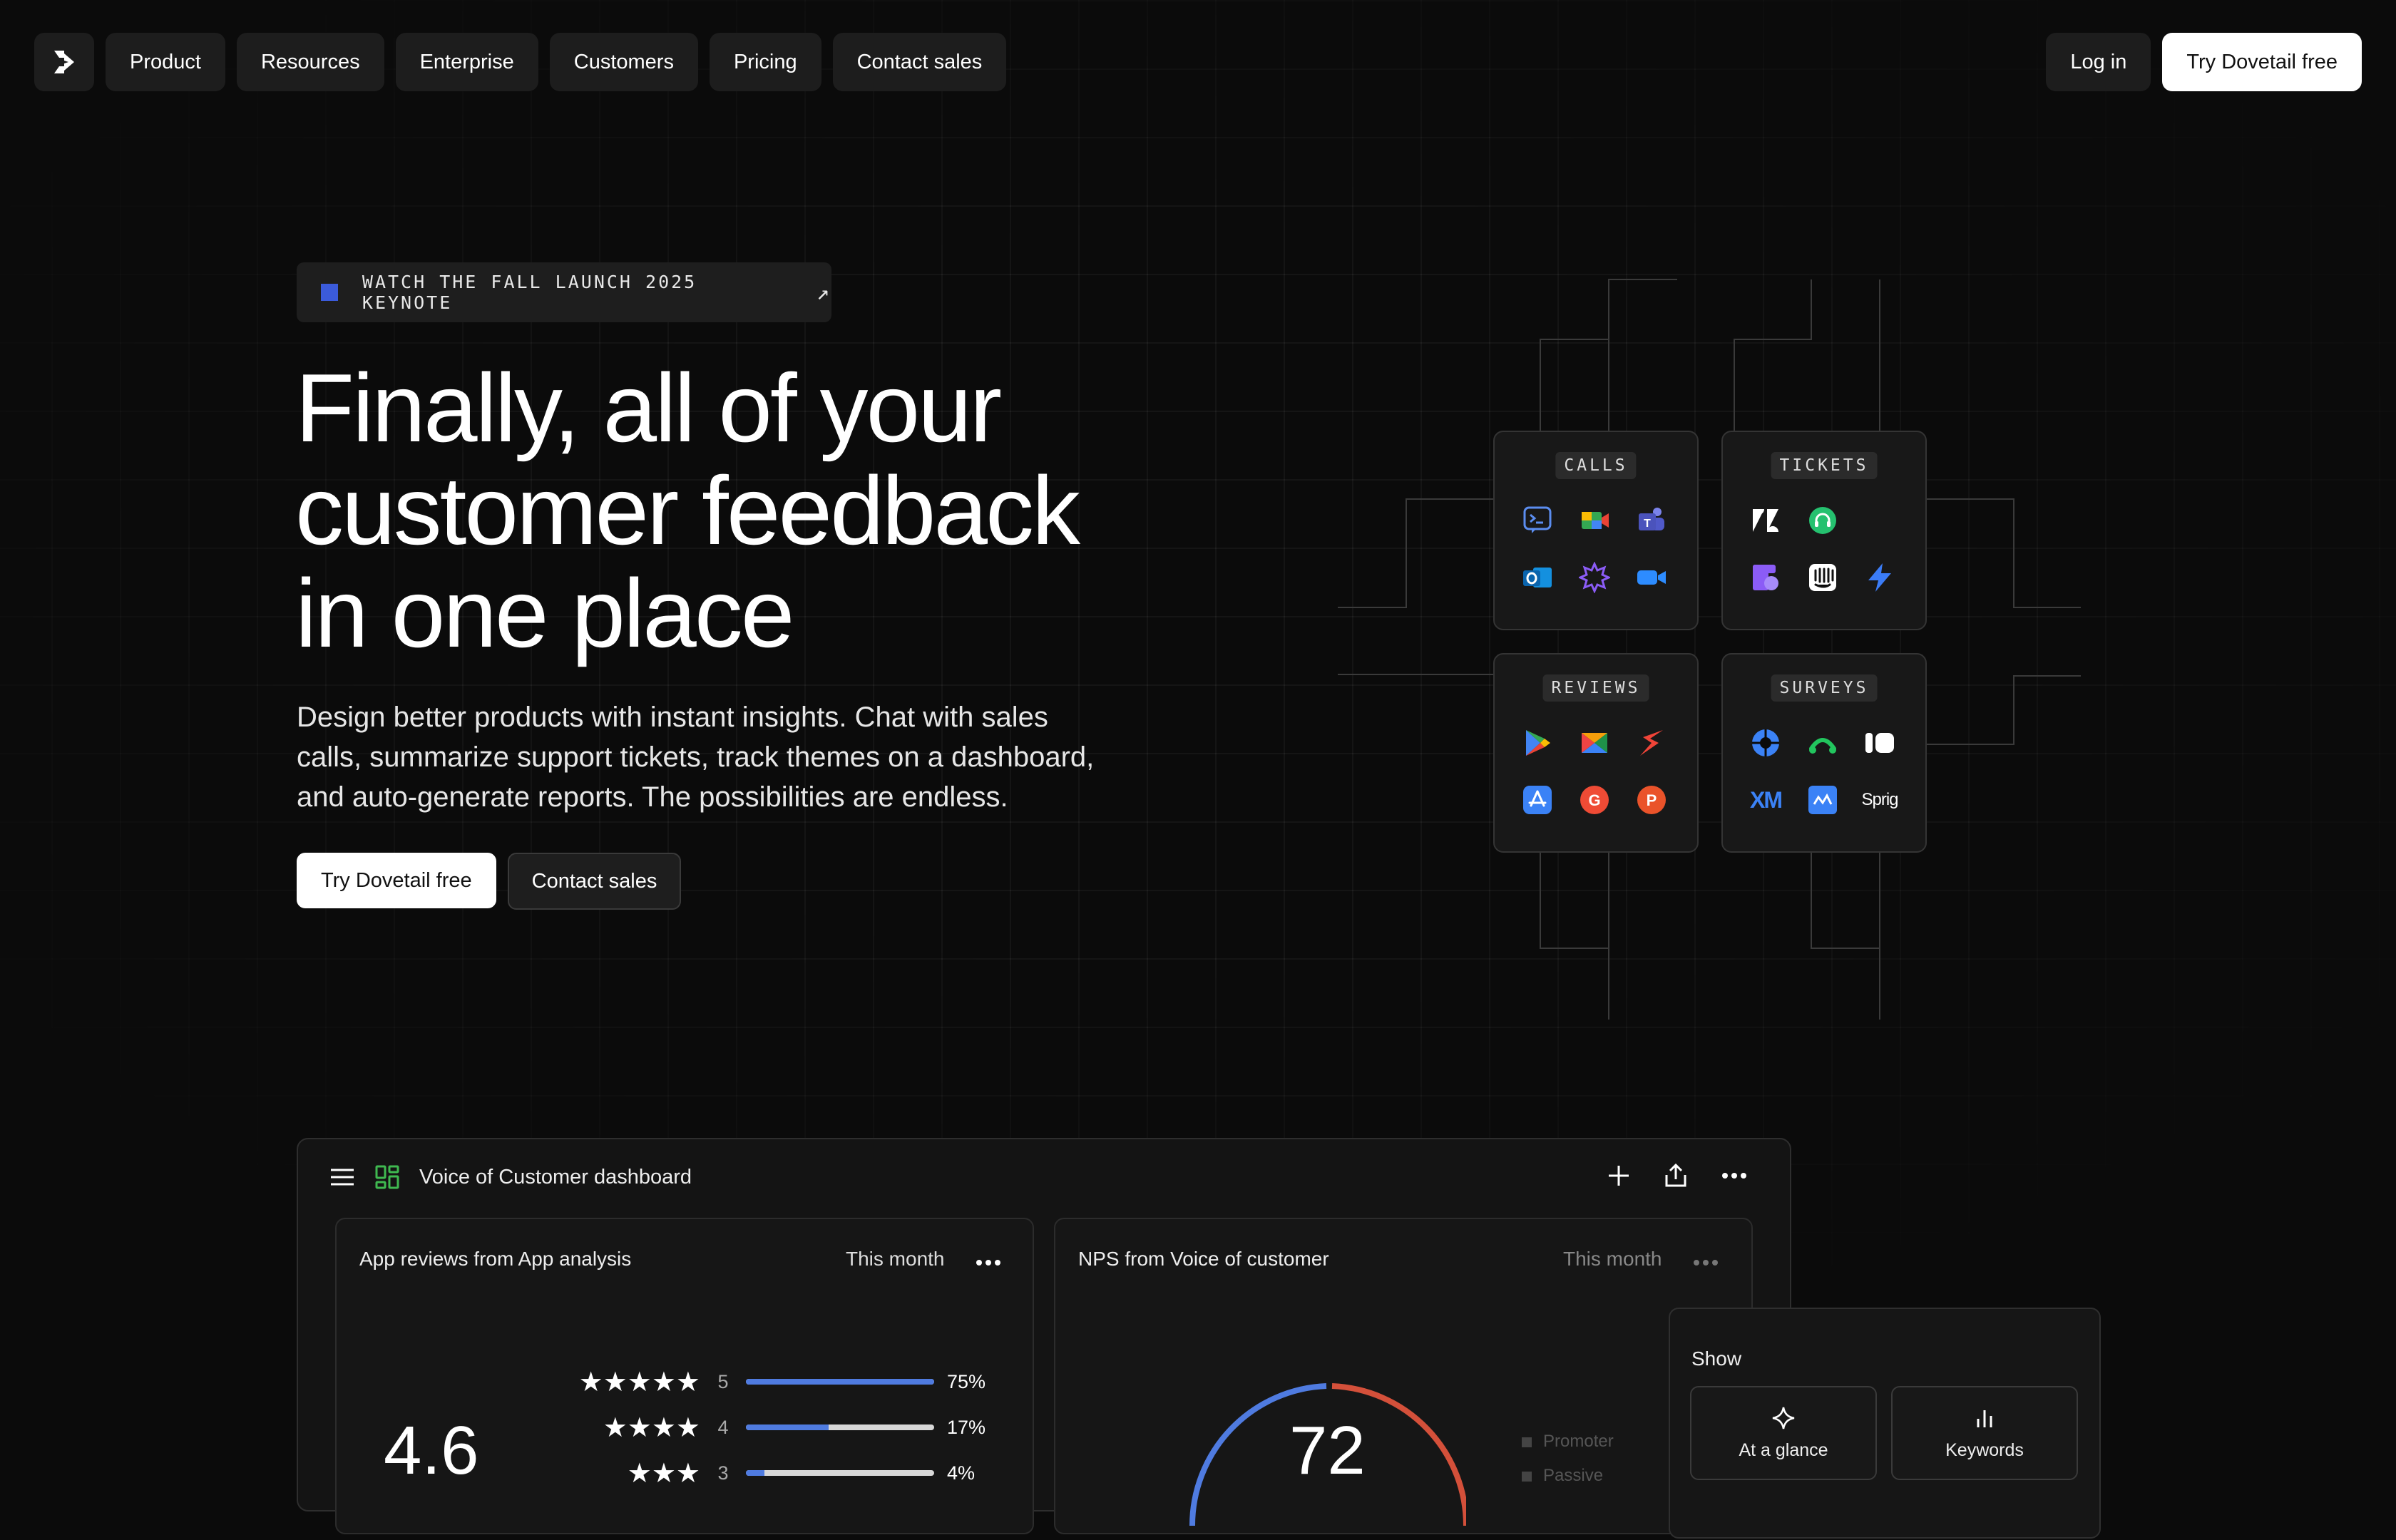 This screenshot has width=2396, height=1540. I want to click on nps-legend: Promoter Passive, so click(1568, 1458).